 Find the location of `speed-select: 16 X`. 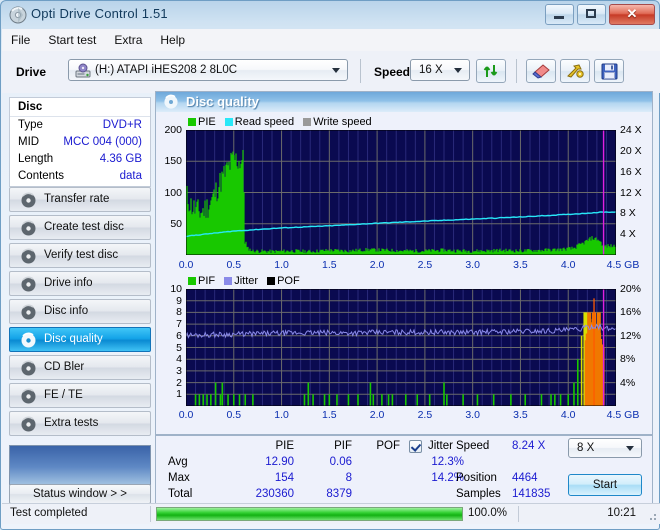

speed-select: 16 X is located at coordinates (440, 70).